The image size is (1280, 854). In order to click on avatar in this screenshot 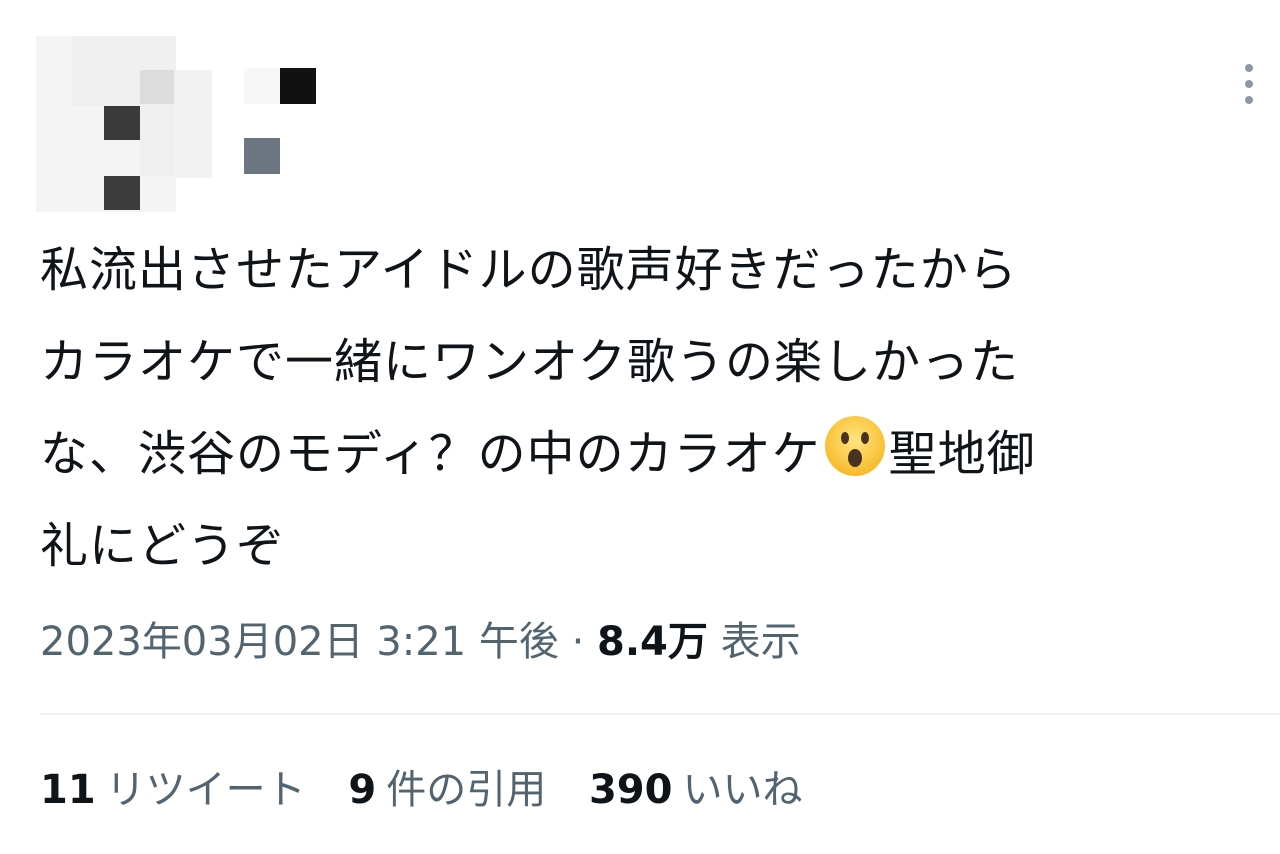, I will do `click(124, 124)`.